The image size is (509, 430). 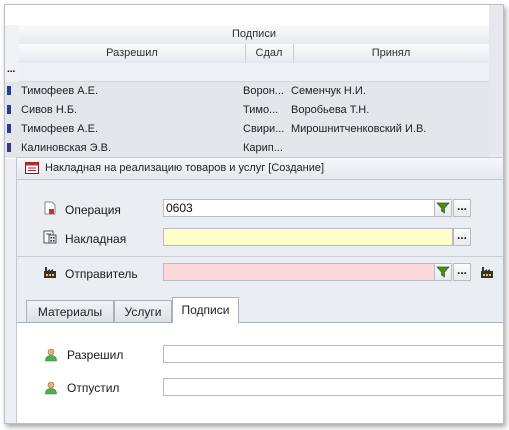 What do you see at coordinates (333, 387) in the screenshot?
I see `released-input` at bounding box center [333, 387].